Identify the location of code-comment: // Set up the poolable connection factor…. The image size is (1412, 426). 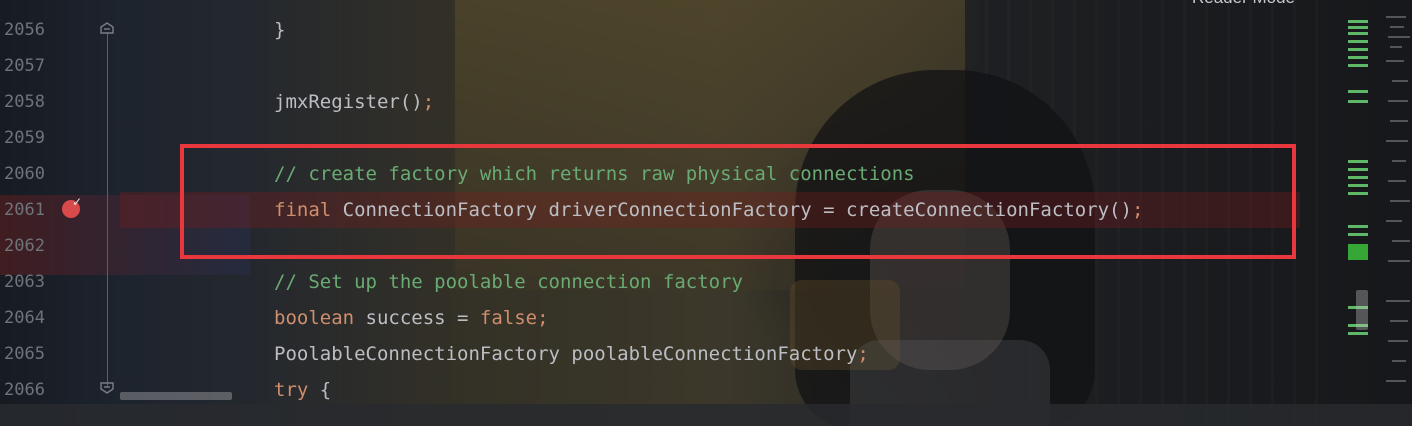
(508, 282).